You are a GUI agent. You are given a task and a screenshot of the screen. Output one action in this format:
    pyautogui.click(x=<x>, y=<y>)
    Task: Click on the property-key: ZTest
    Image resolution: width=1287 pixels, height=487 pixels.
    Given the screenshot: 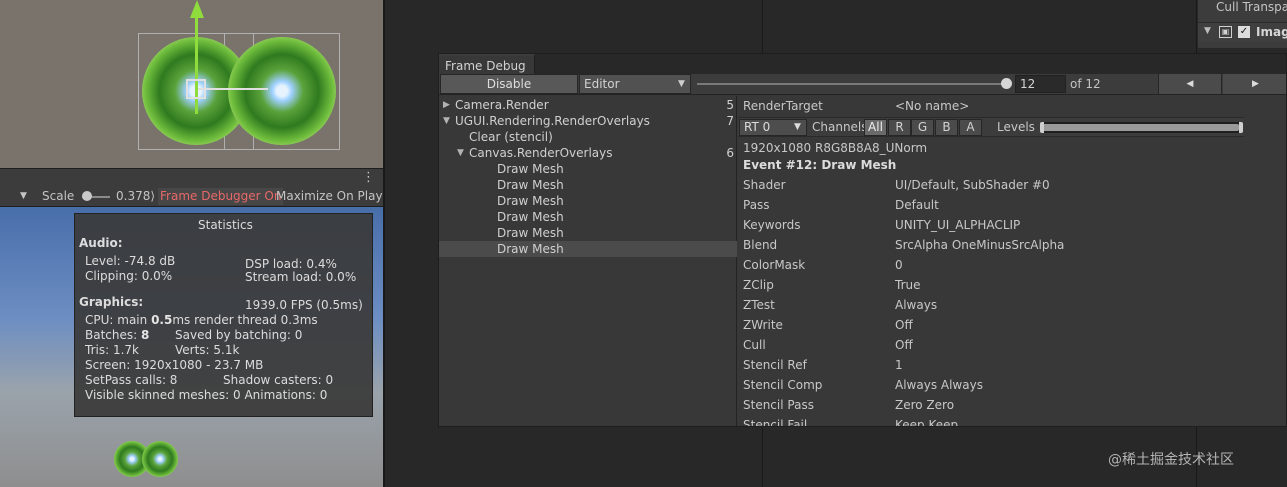 What is the action you would take?
    pyautogui.click(x=759, y=305)
    